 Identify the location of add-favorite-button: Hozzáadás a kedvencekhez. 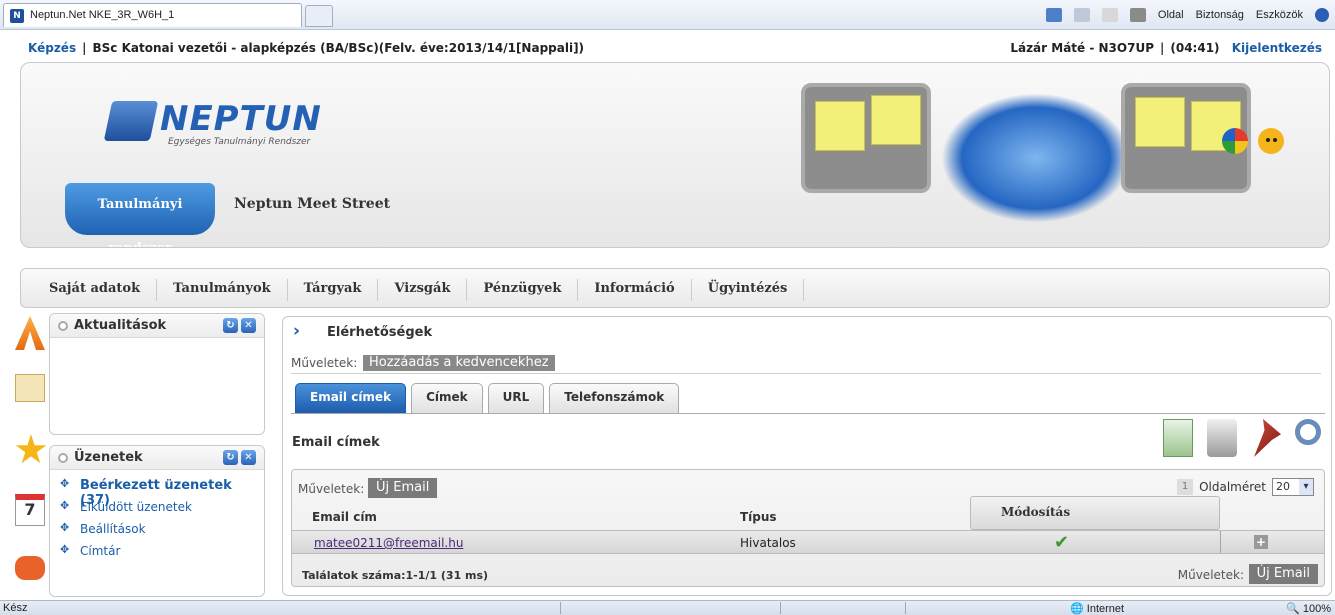
(459, 363).